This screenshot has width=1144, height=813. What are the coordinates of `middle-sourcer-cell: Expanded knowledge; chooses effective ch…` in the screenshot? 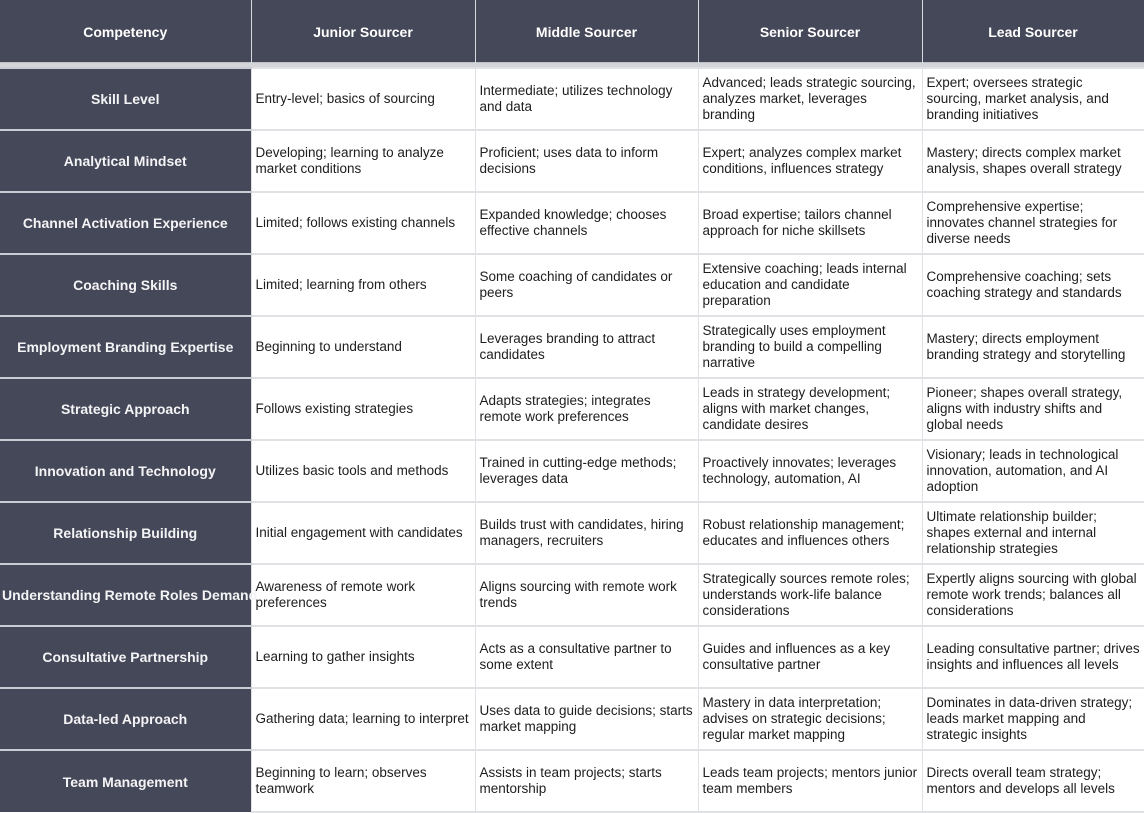 It's located at (586, 223).